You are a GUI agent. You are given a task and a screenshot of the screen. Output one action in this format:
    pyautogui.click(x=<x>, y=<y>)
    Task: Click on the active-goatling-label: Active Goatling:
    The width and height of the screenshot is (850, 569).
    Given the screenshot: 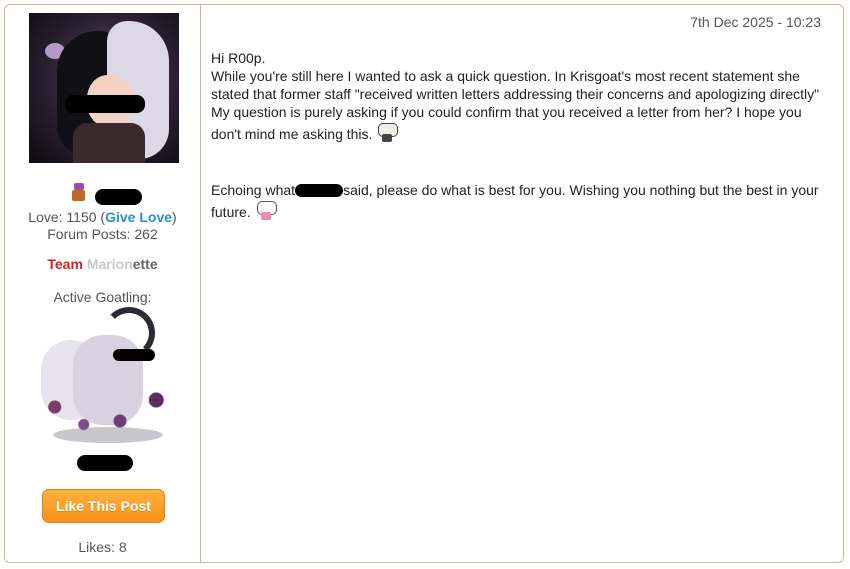 What is the action you would take?
    pyautogui.click(x=102, y=297)
    